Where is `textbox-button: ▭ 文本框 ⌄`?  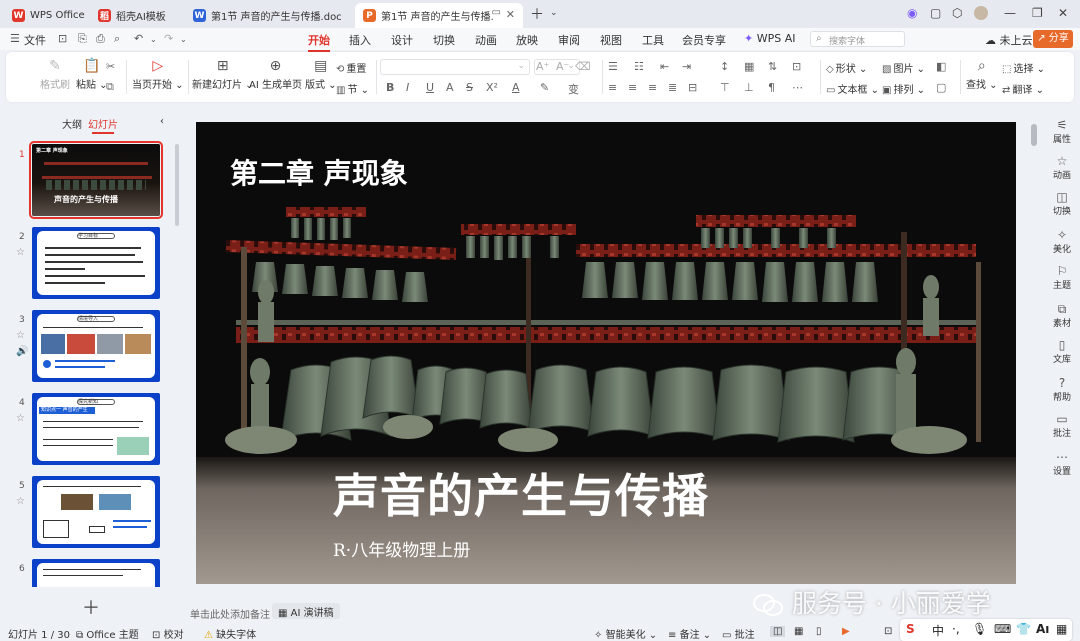 textbox-button: ▭ 文本框 ⌄ is located at coordinates (852, 88).